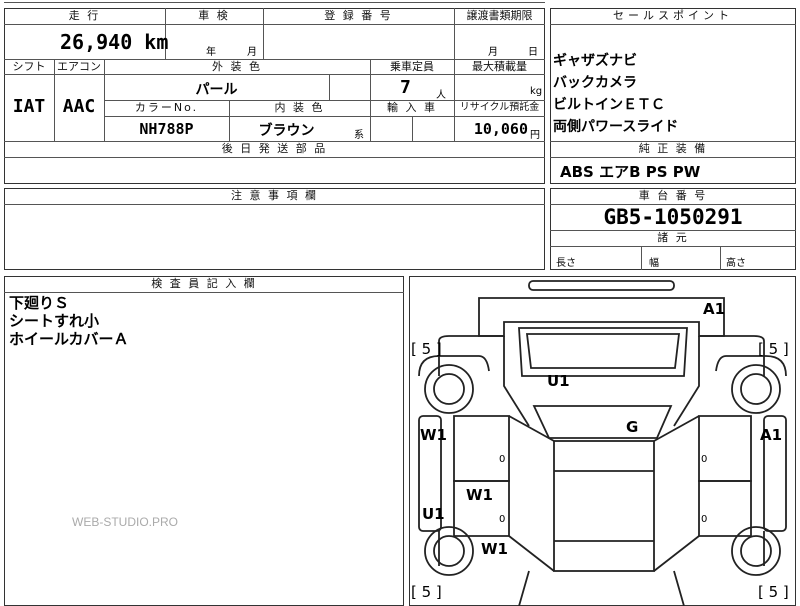 The image size is (800, 606). What do you see at coordinates (426, 592) in the screenshot?
I see `bracket-bottom-left: [ 5 ]` at bounding box center [426, 592].